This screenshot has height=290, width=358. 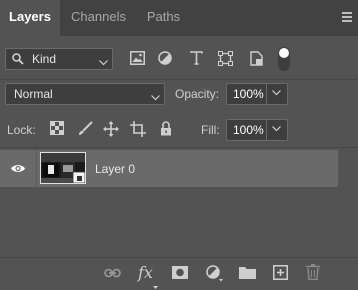 What do you see at coordinates (57, 129) in the screenshot?
I see `lock-transparent-pixels-icon` at bounding box center [57, 129].